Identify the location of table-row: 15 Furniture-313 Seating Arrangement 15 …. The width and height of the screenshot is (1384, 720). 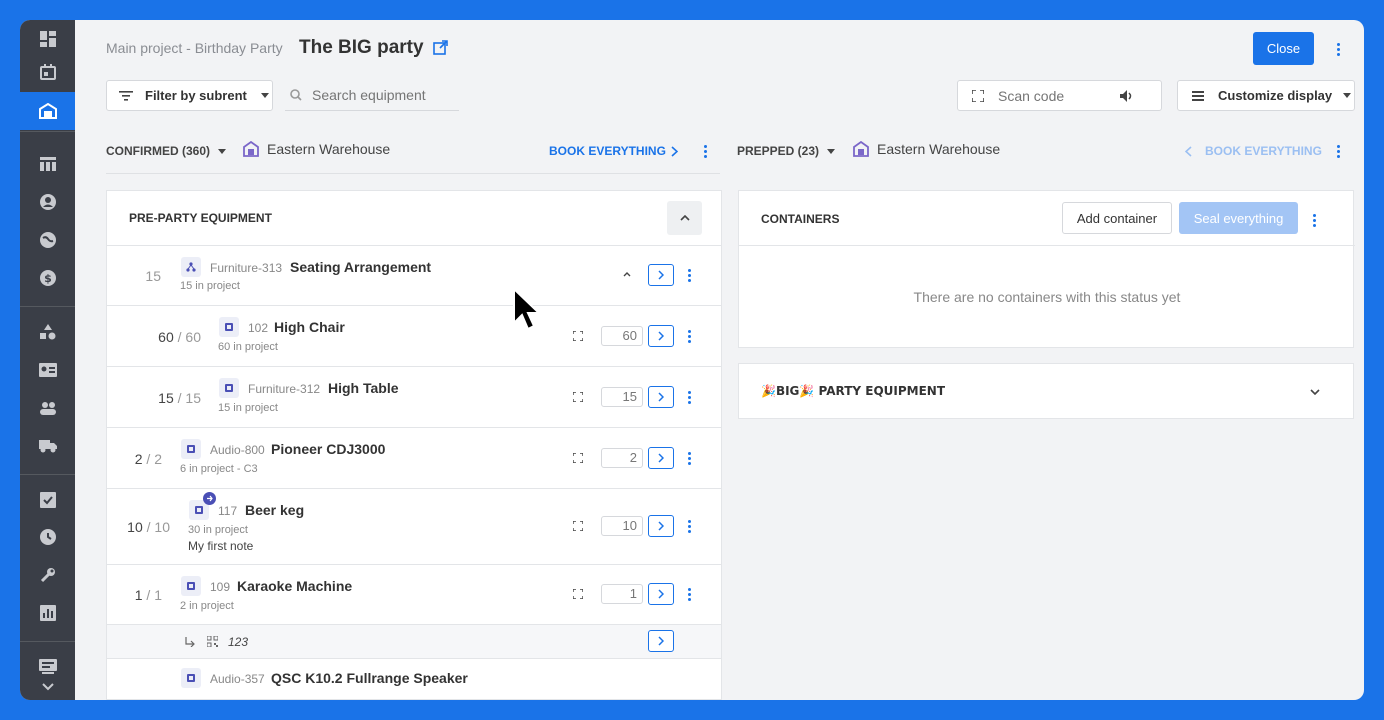
(414, 276).